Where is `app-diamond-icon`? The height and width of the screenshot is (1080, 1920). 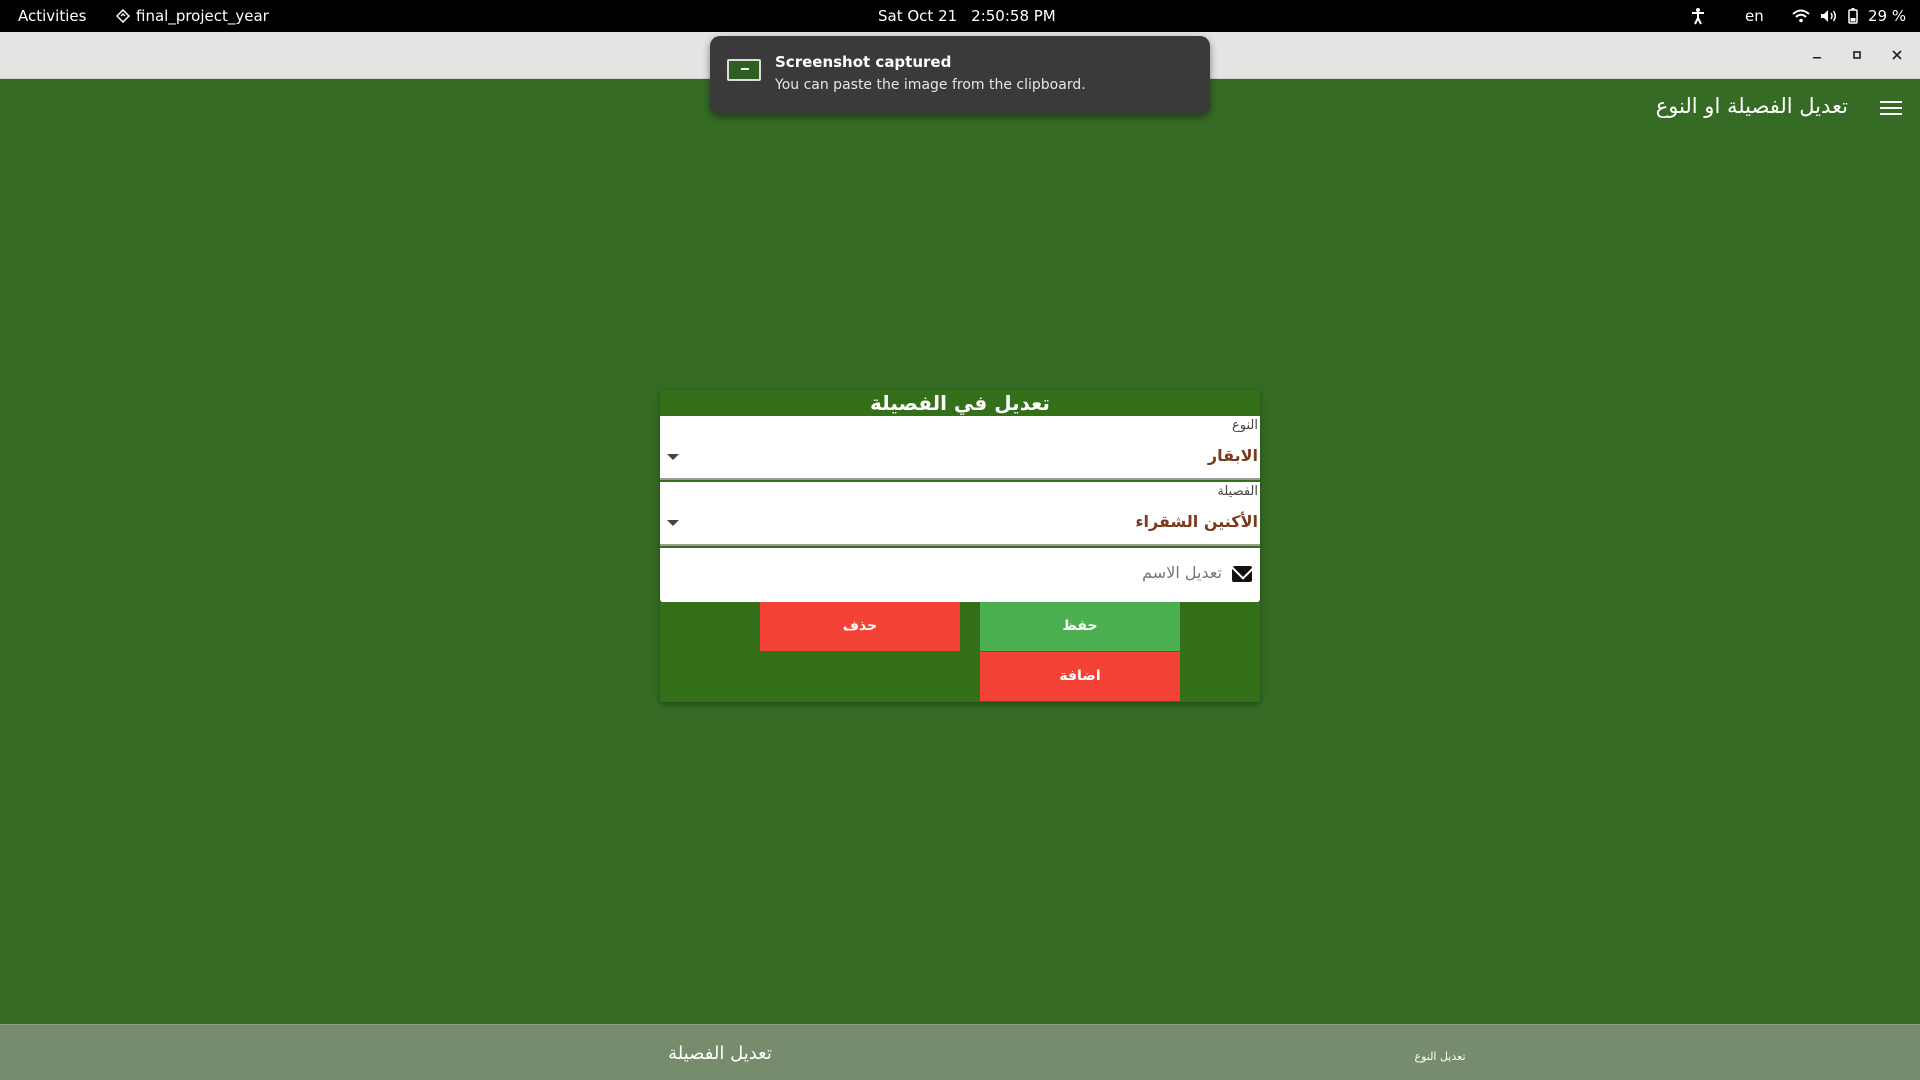
app-diamond-icon is located at coordinates (123, 16).